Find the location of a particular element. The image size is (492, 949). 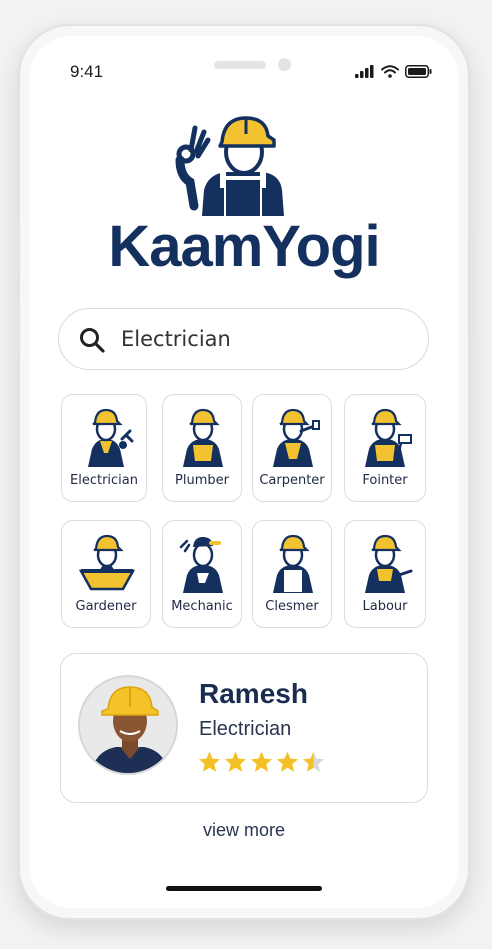

category-label: Carpenter is located at coordinates (292, 480).